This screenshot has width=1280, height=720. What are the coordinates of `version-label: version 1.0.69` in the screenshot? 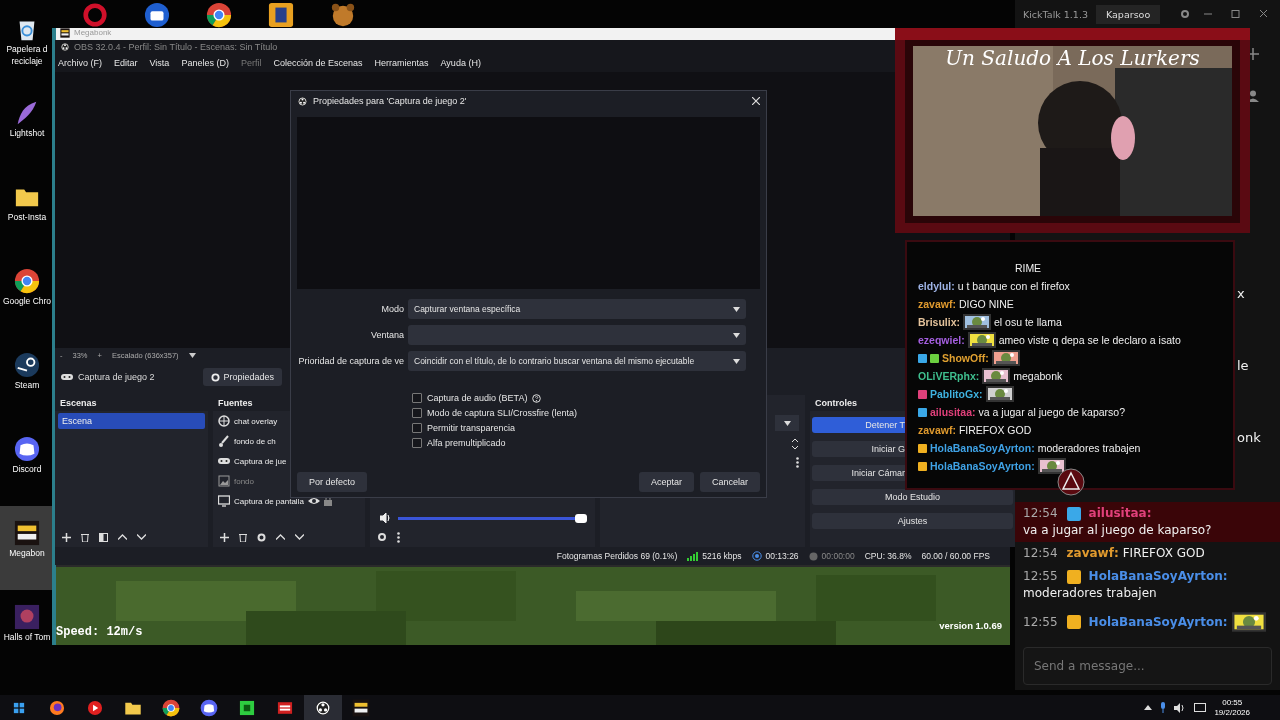 It's located at (970, 625).